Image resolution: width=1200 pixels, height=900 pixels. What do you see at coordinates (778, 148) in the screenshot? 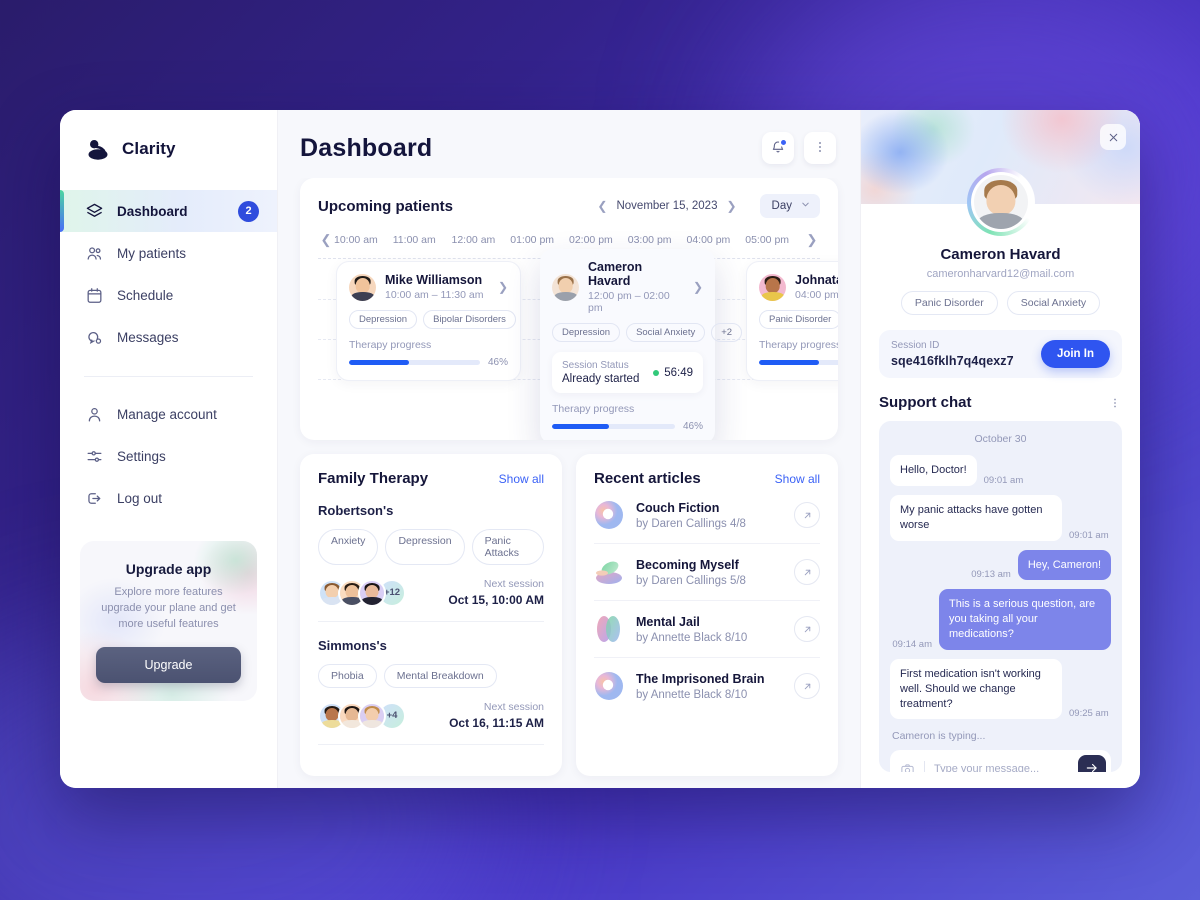
I see `notifications-button` at bounding box center [778, 148].